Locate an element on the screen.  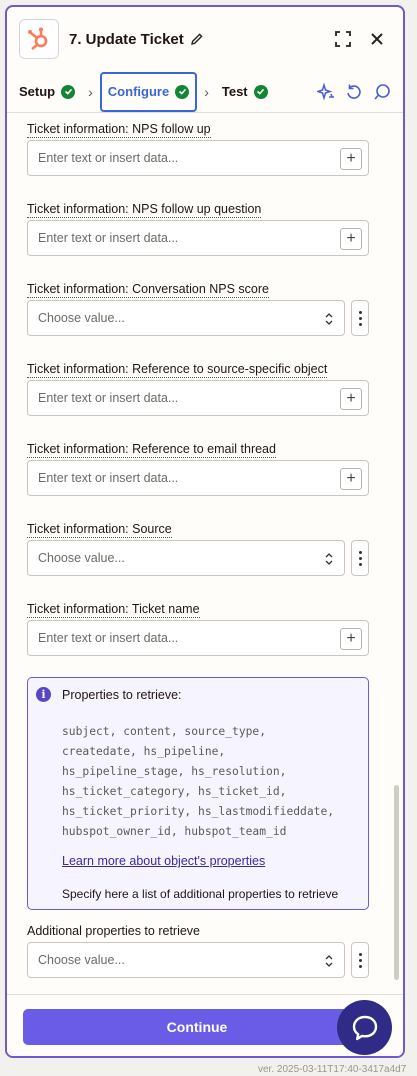
chat-support-button is located at coordinates (364, 1027).